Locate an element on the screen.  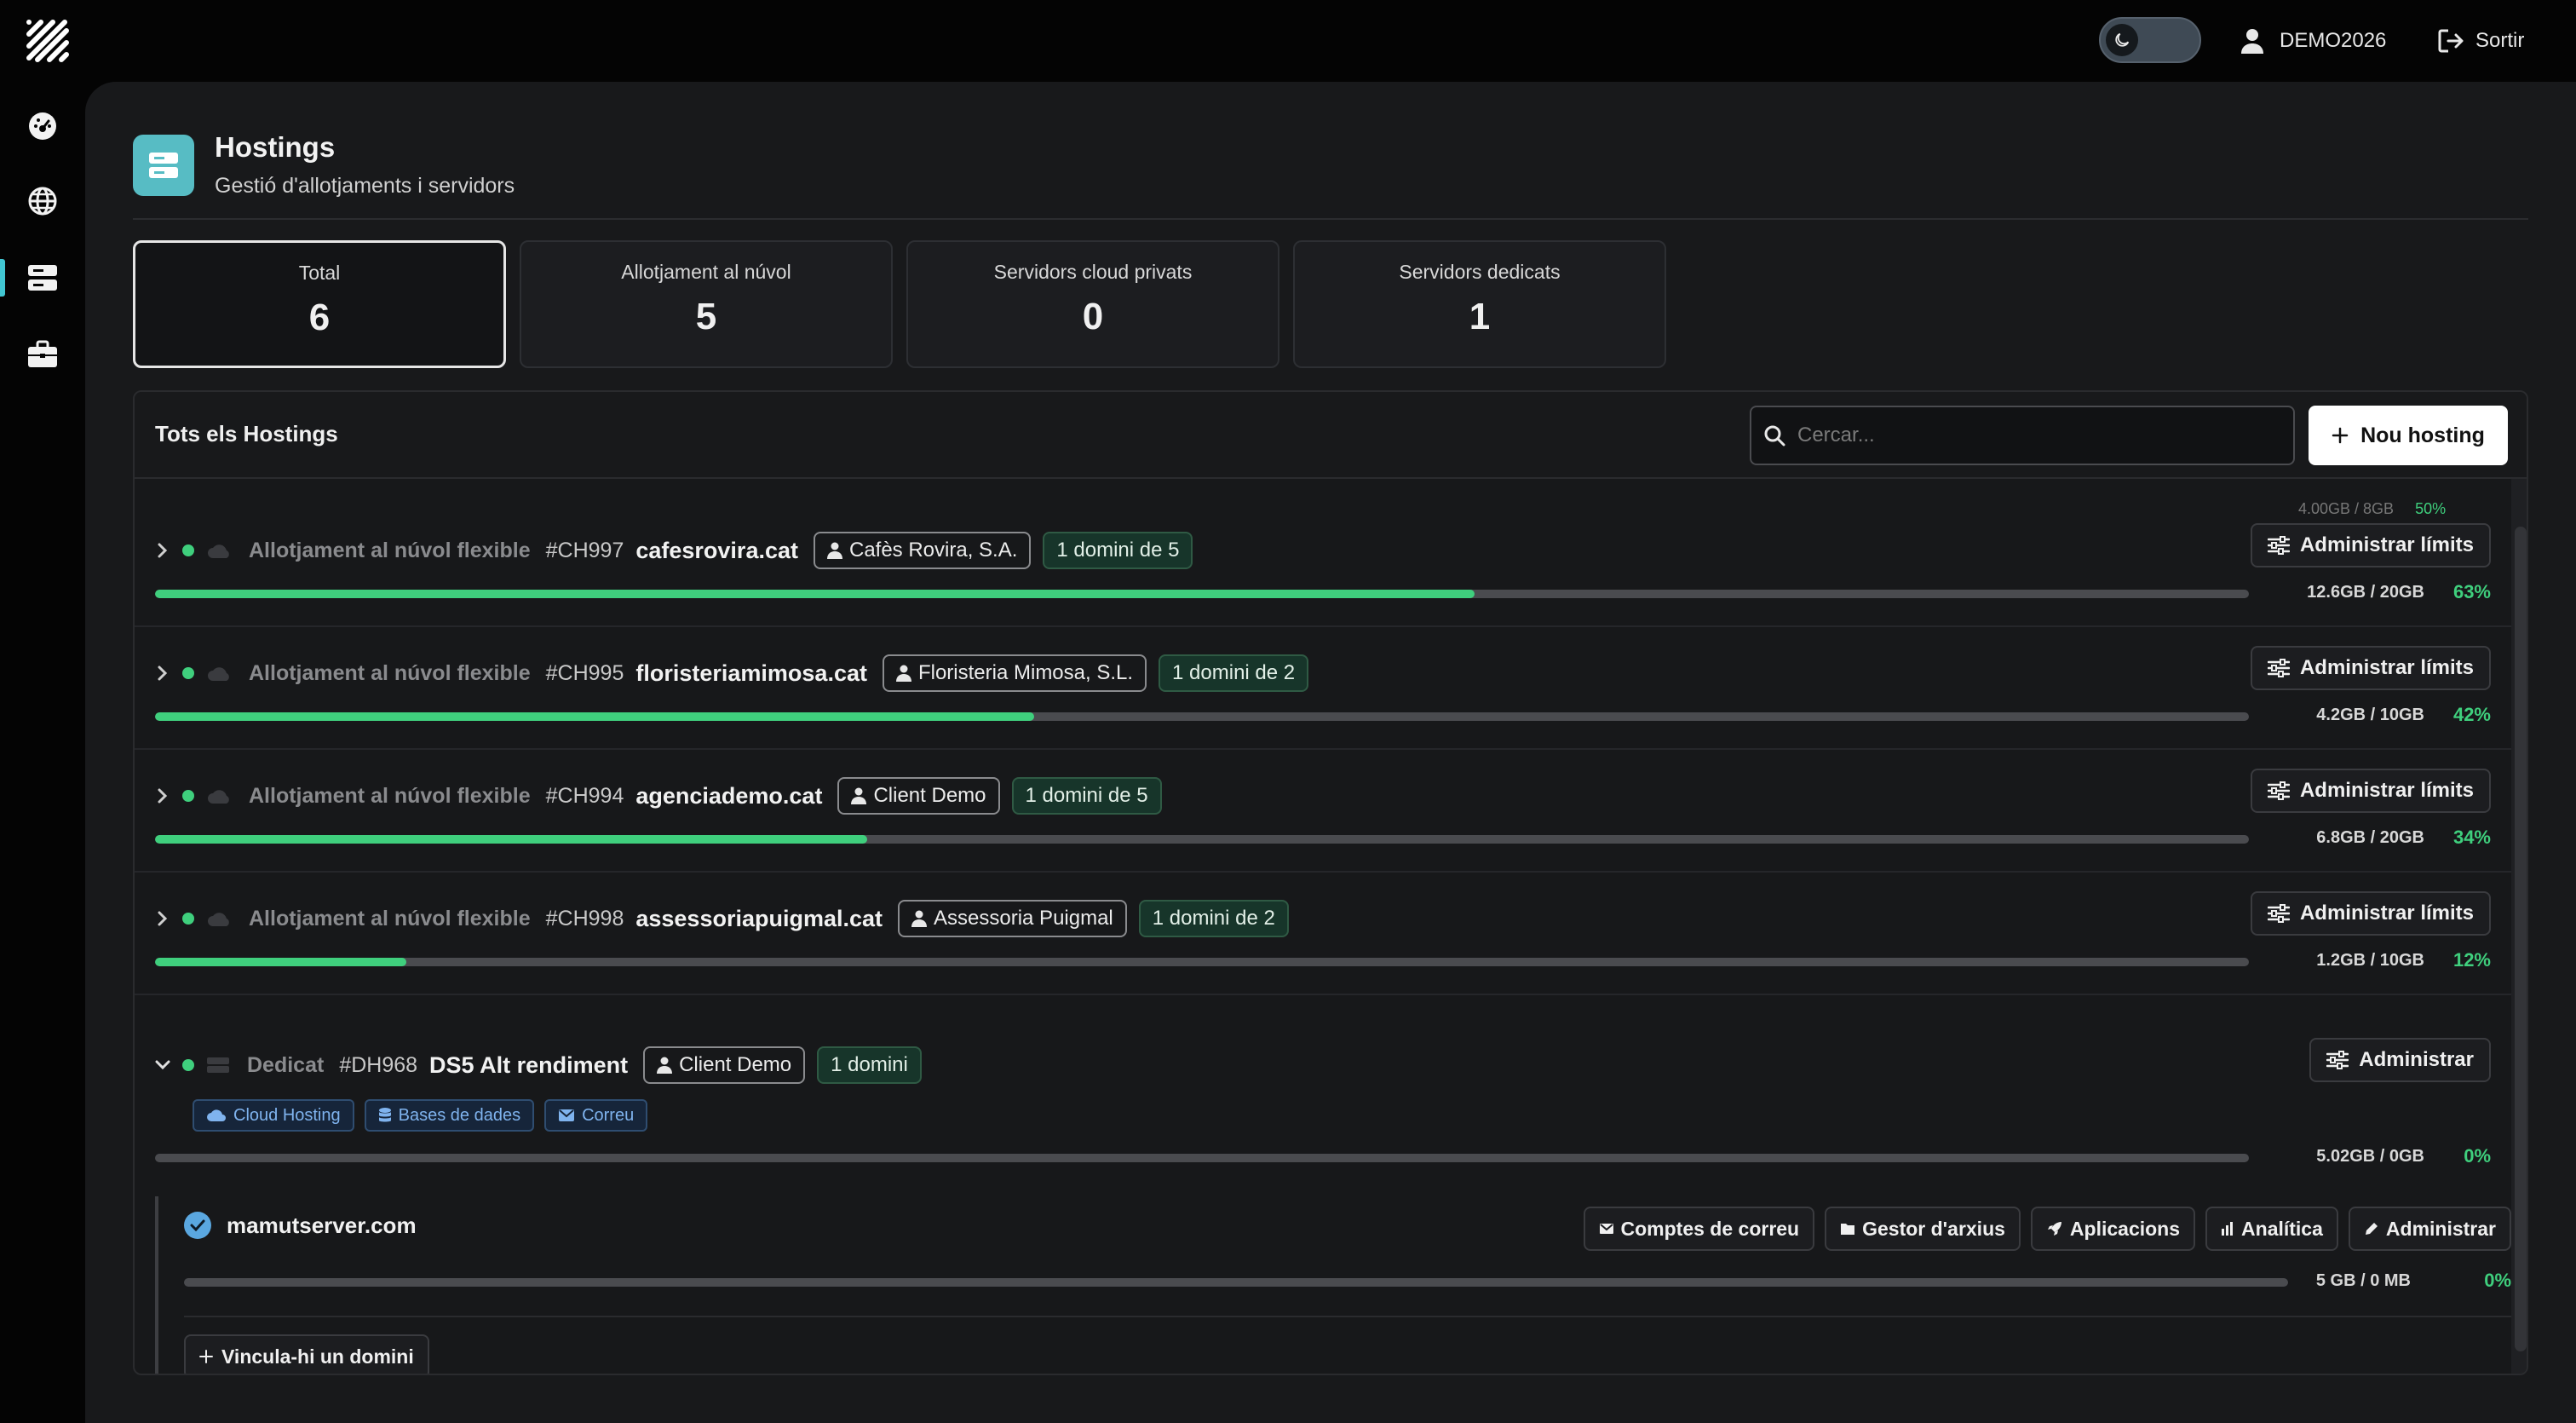
stat-label: Allotjament al núvol is located at coordinates (706, 272).